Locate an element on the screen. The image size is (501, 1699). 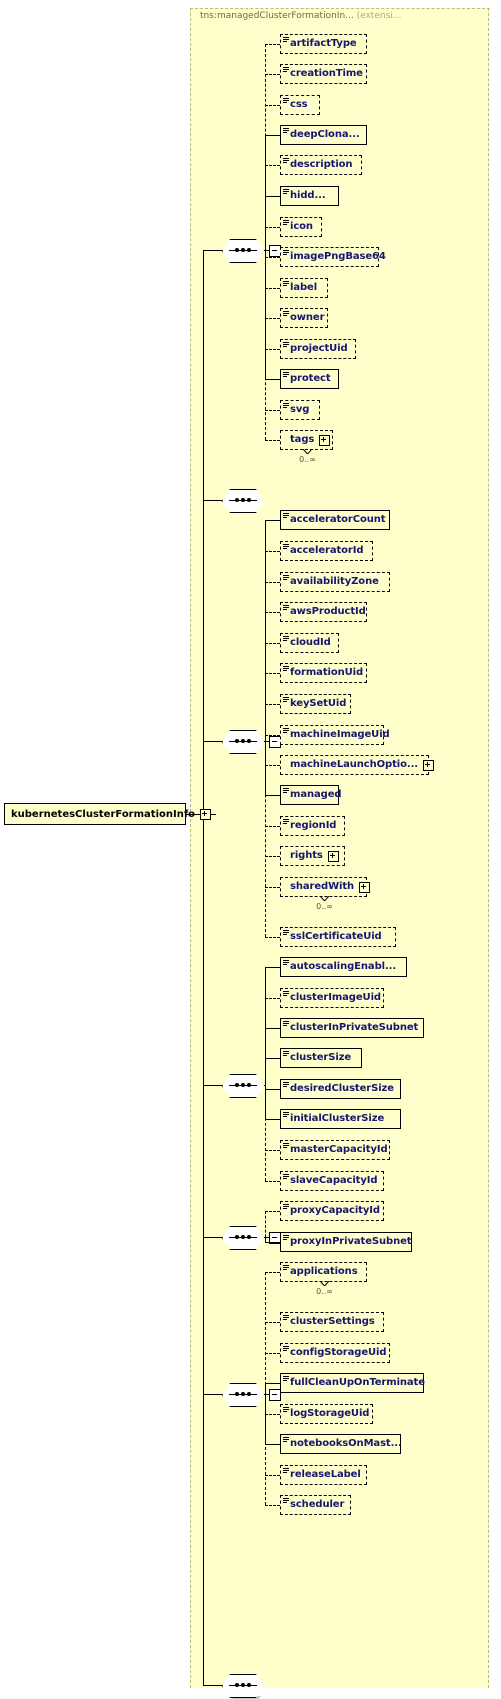
element-node: clusterInPrivateSubnet is located at coordinates (353, 1029).